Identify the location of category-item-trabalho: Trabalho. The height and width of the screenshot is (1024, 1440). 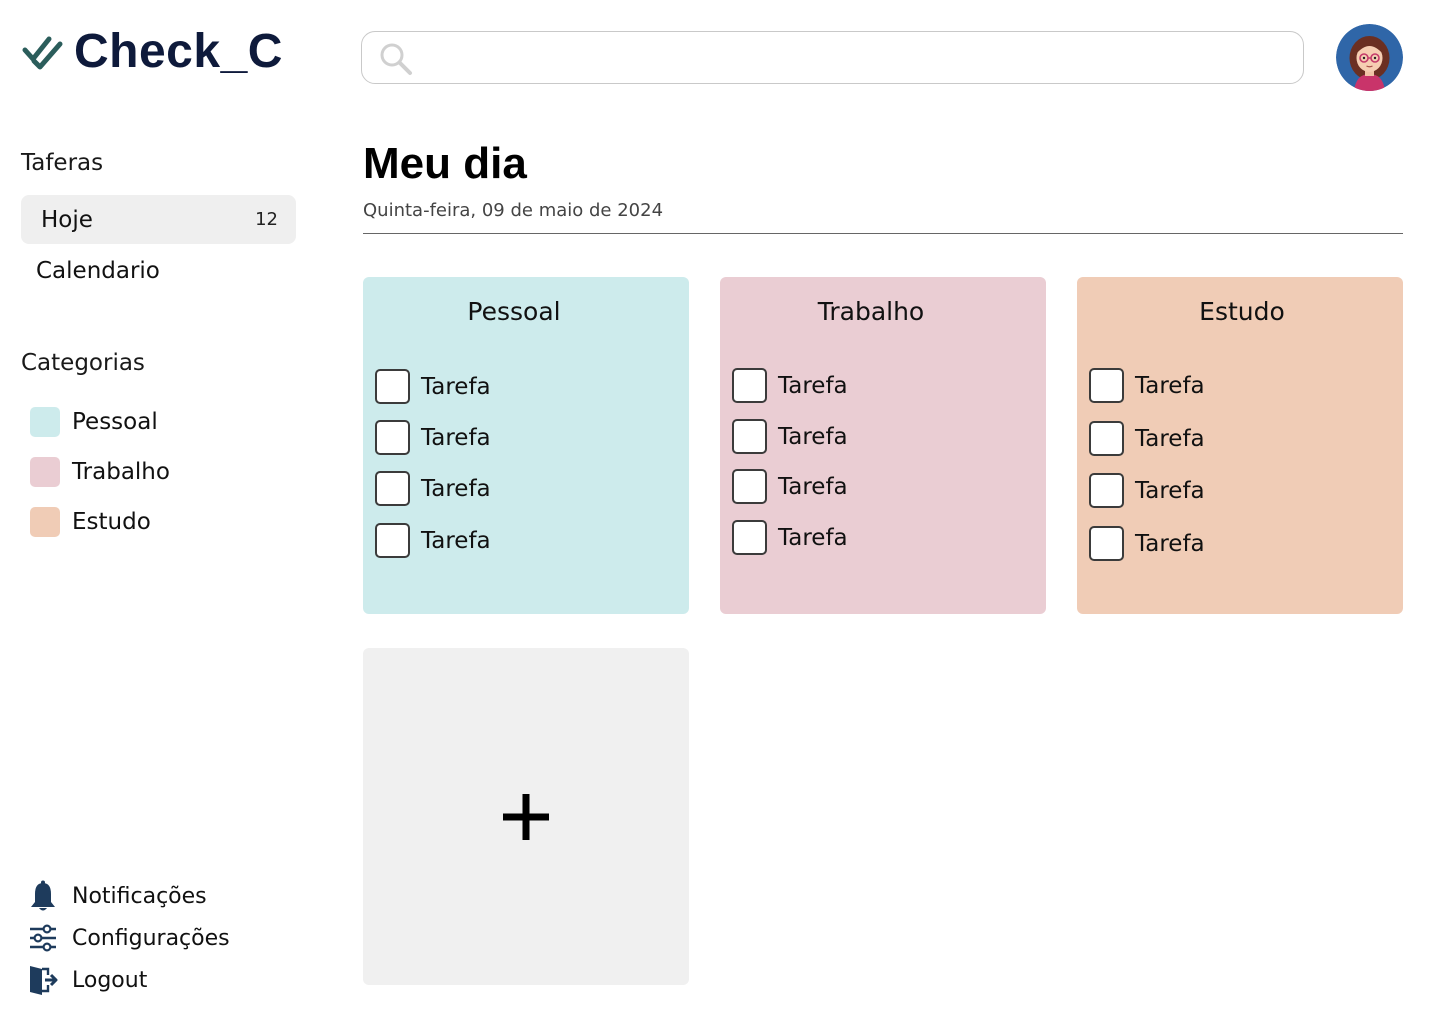
(100, 472).